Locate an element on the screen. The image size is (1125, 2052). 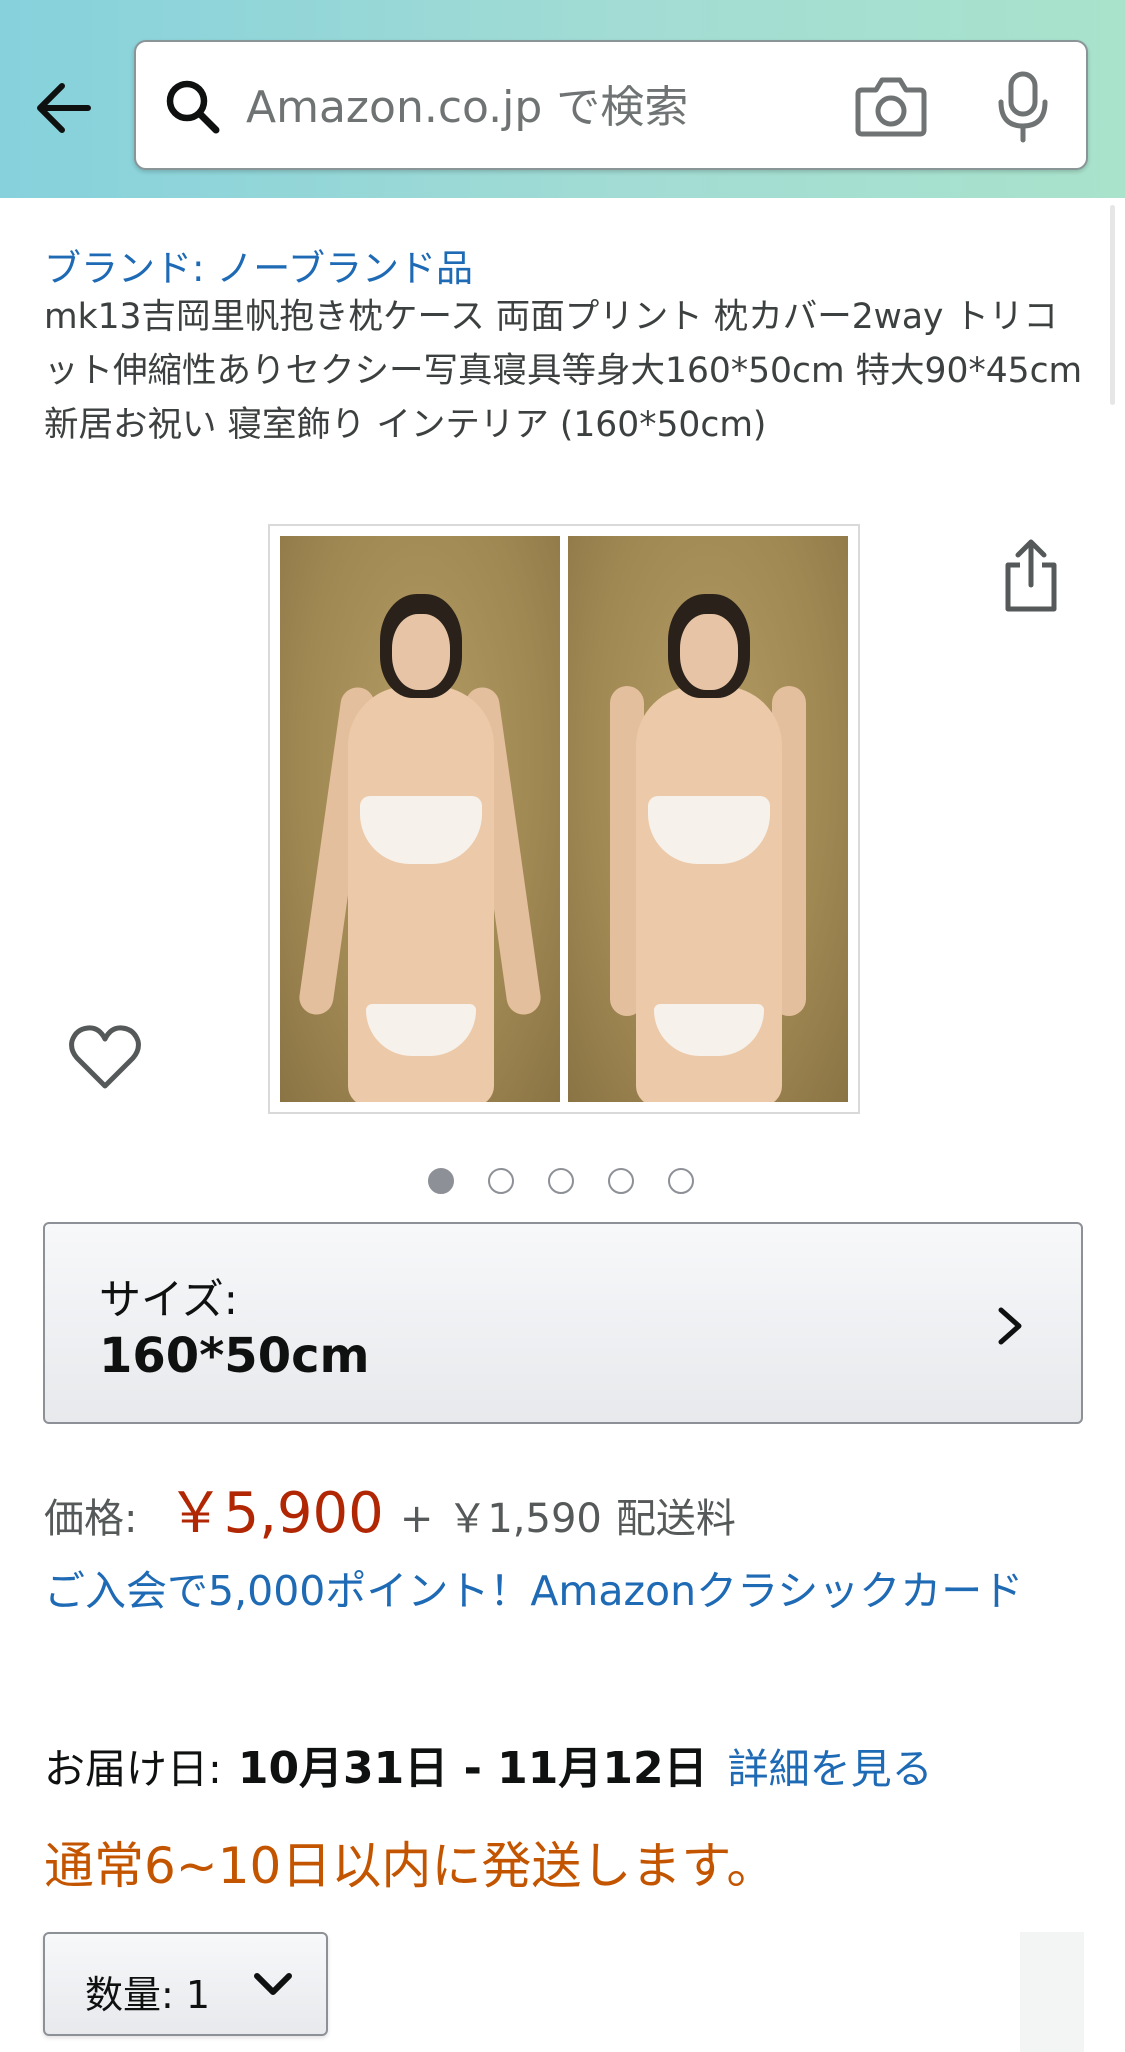
delivery-row: お届け日: 10月31日 - 11月12日 詳細を見る is located at coordinates (488, 1764).